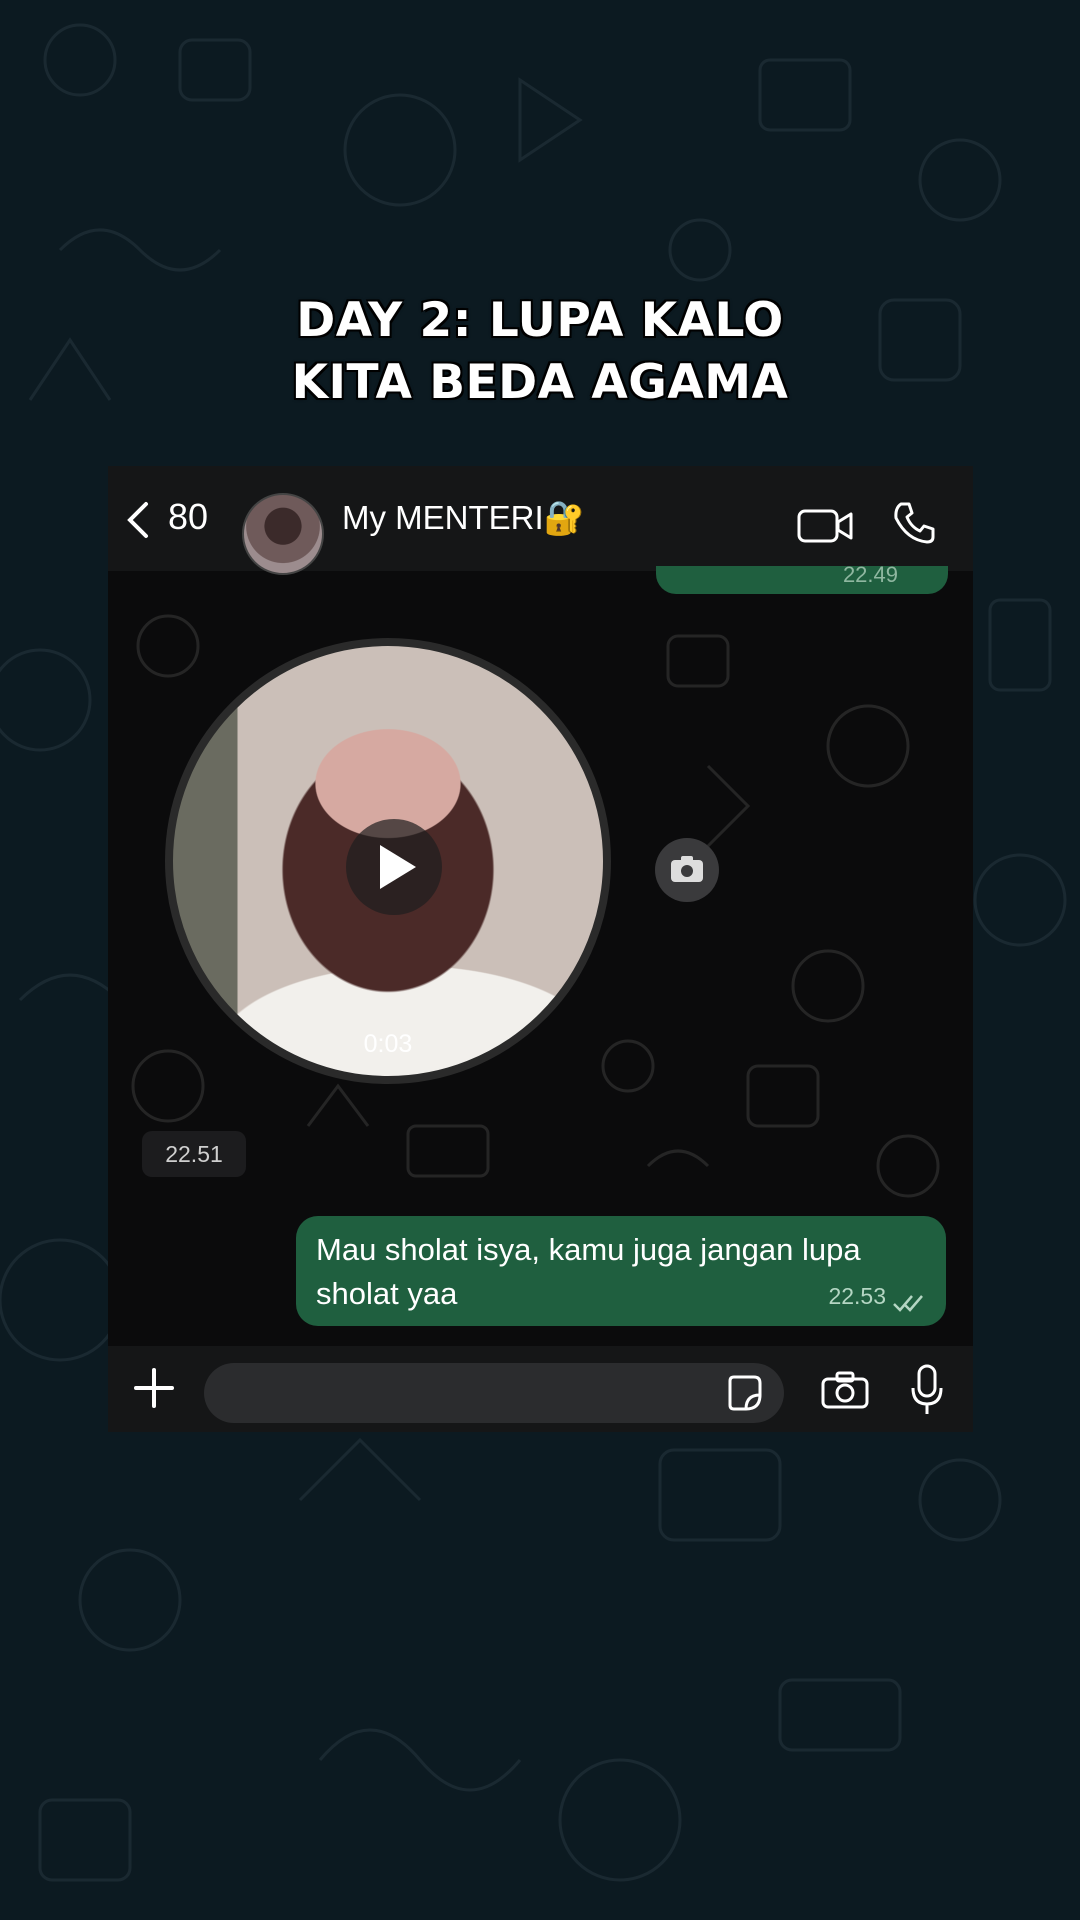 This screenshot has width=1080, height=1920. I want to click on previous-message-time: 22.49, so click(870, 574).